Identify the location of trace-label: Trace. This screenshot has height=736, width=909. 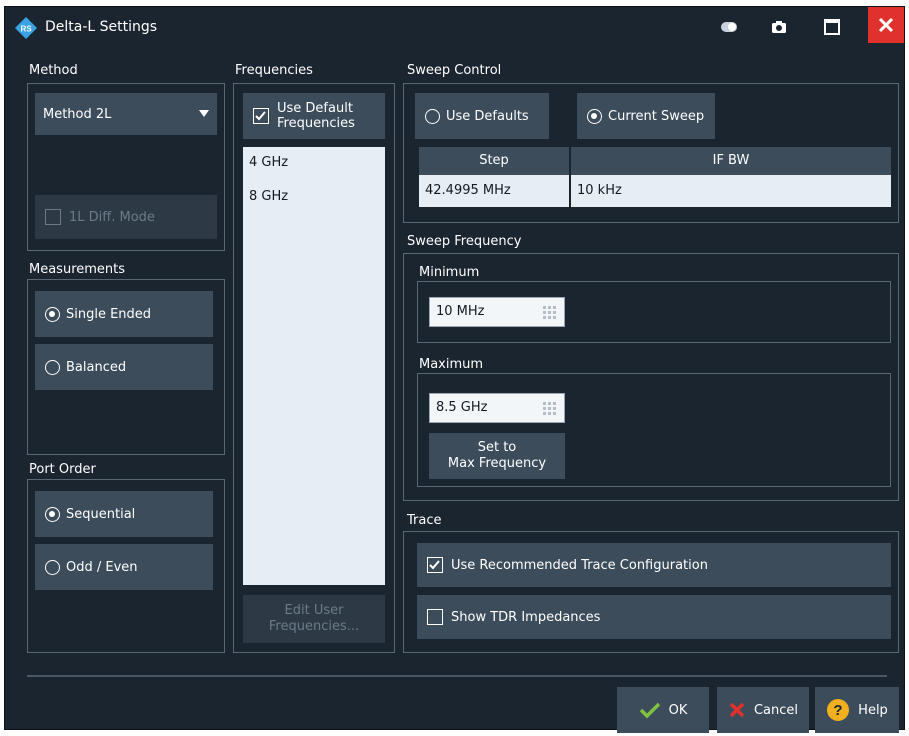
(424, 520).